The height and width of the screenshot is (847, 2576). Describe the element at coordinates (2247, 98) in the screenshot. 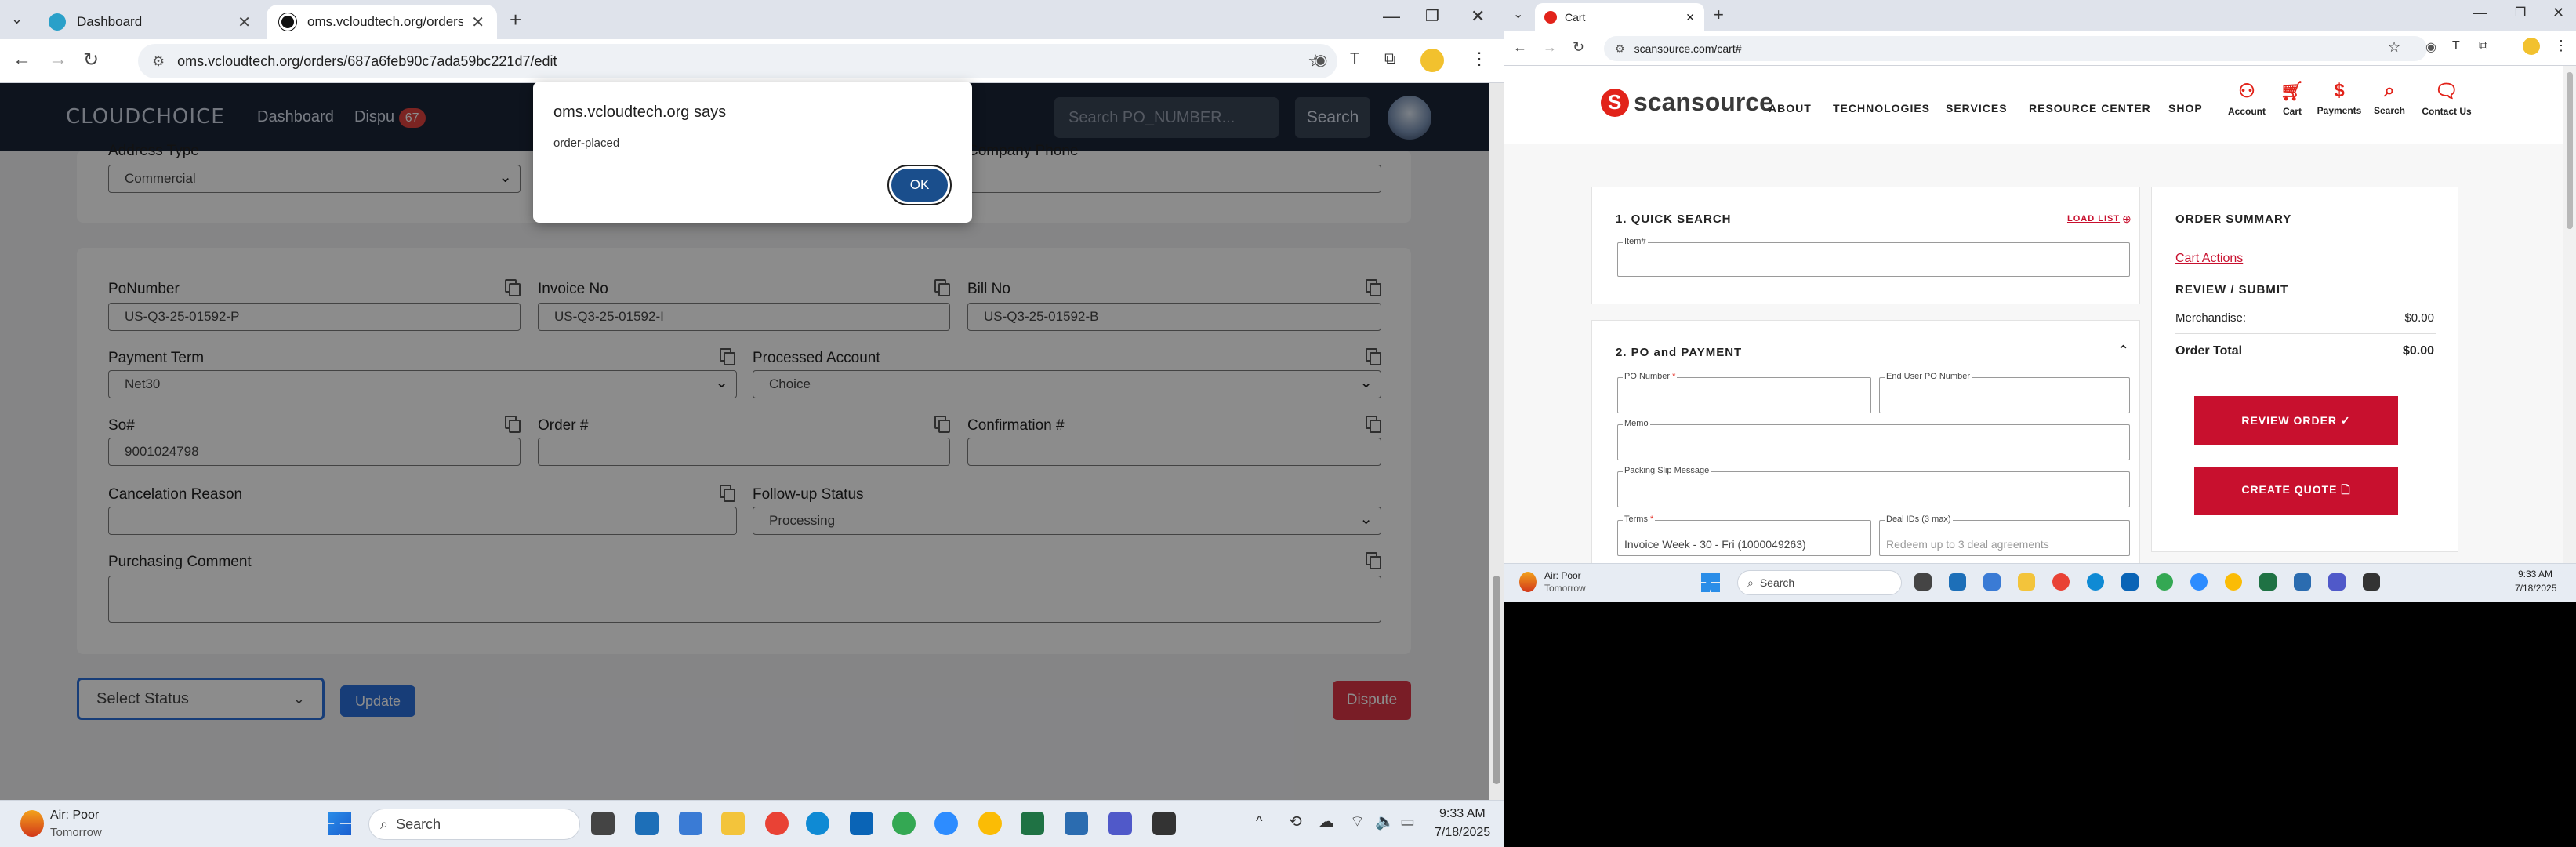

I see `account-link: ⚇ Account` at that location.